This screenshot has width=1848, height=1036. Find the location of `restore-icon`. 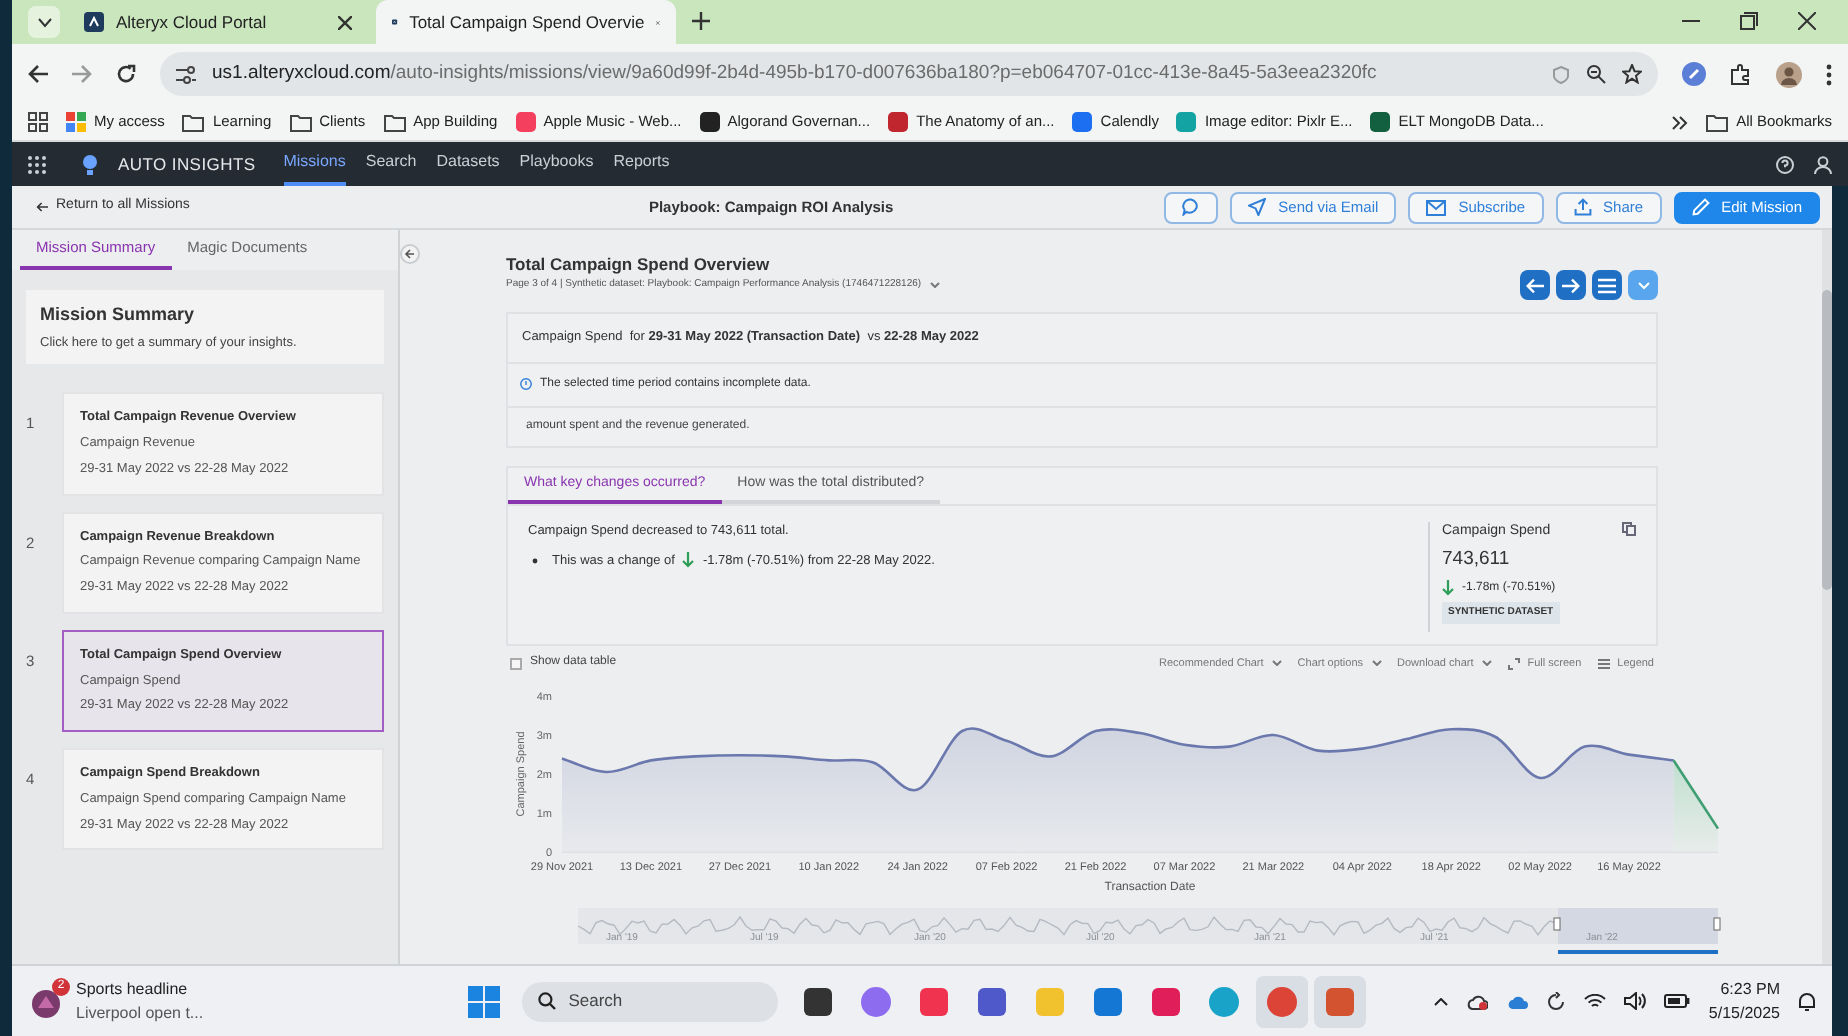

restore-icon is located at coordinates (1749, 21).